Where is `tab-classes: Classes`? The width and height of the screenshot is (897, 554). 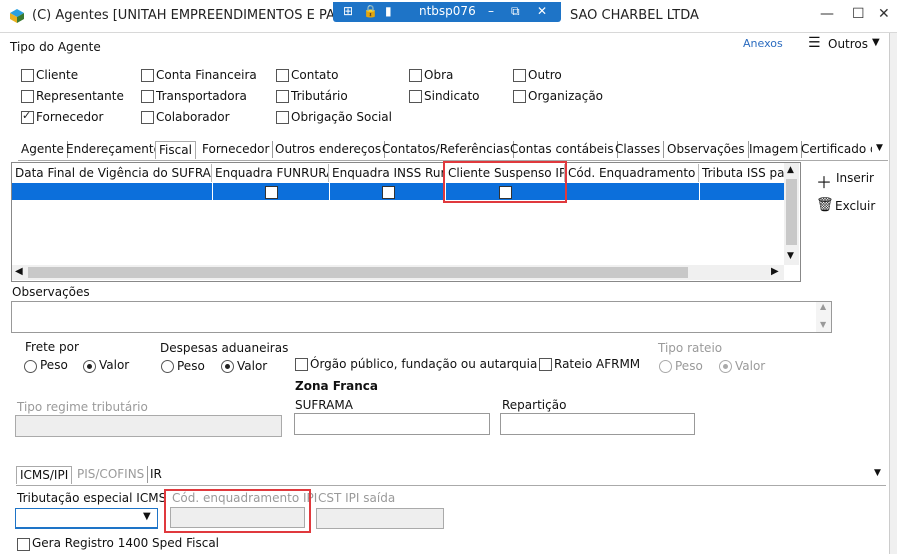
tab-classes: Classes is located at coordinates (638, 149).